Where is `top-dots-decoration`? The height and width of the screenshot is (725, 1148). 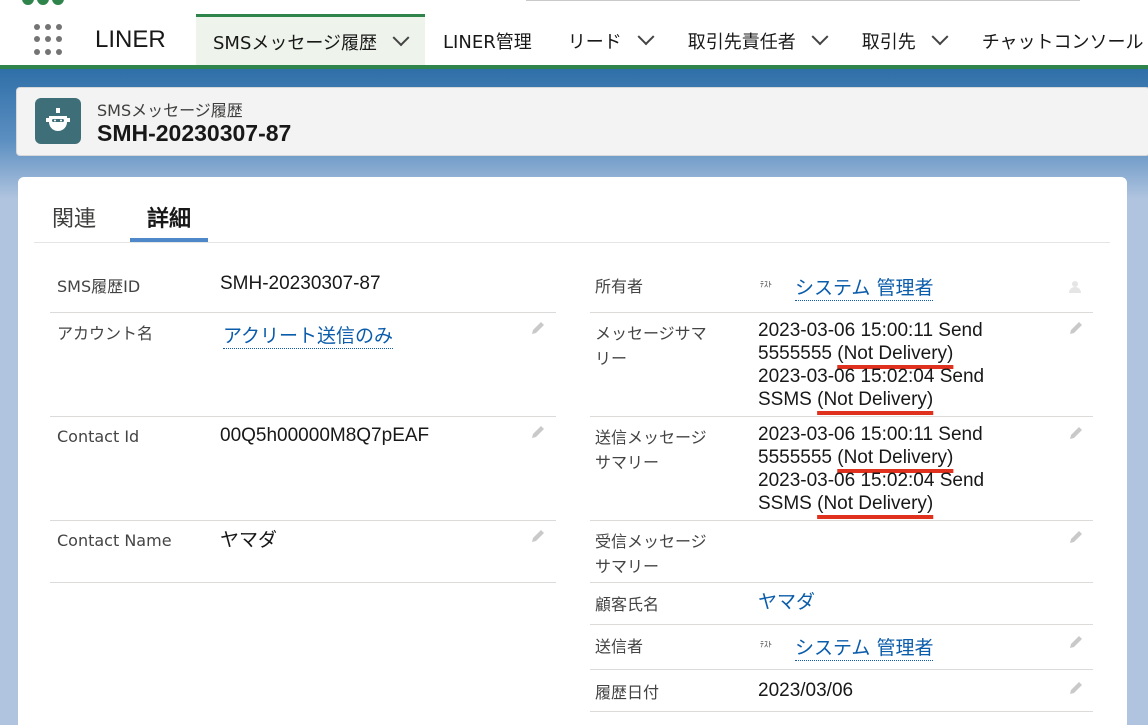
top-dots-decoration is located at coordinates (43, 2).